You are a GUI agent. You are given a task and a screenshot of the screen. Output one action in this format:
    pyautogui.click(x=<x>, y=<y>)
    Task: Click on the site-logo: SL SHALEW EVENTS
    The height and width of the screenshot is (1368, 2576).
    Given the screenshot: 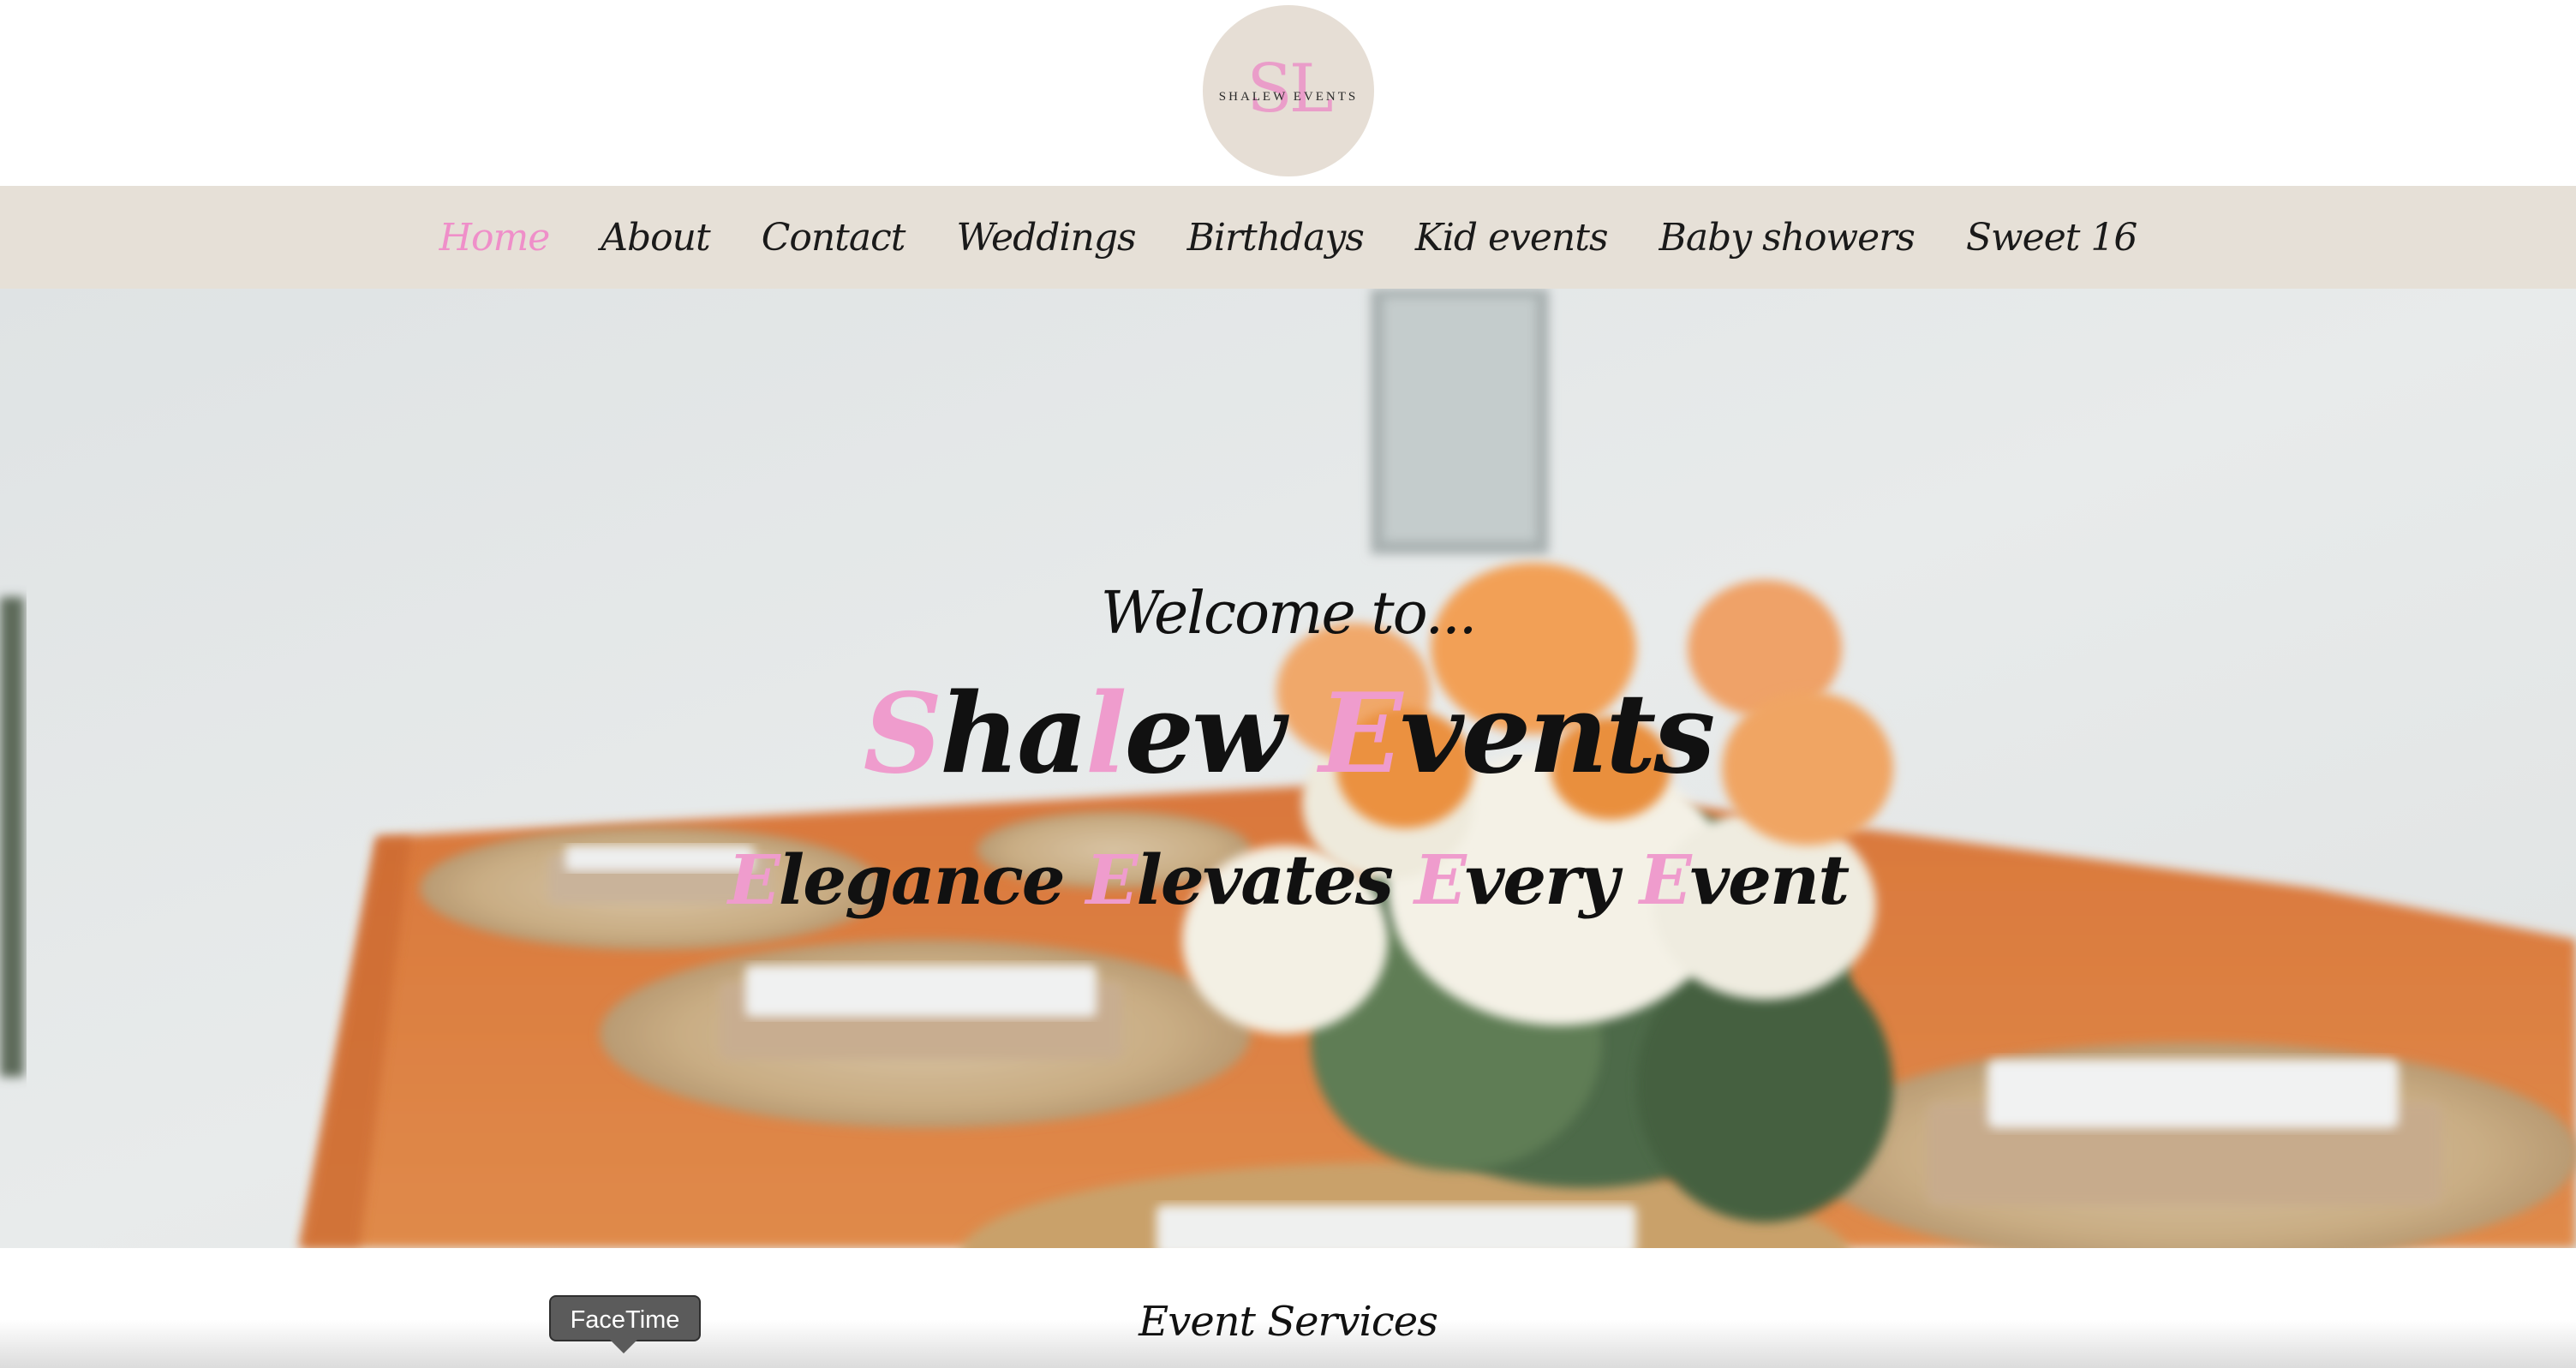 What is the action you would take?
    pyautogui.click(x=1288, y=91)
    